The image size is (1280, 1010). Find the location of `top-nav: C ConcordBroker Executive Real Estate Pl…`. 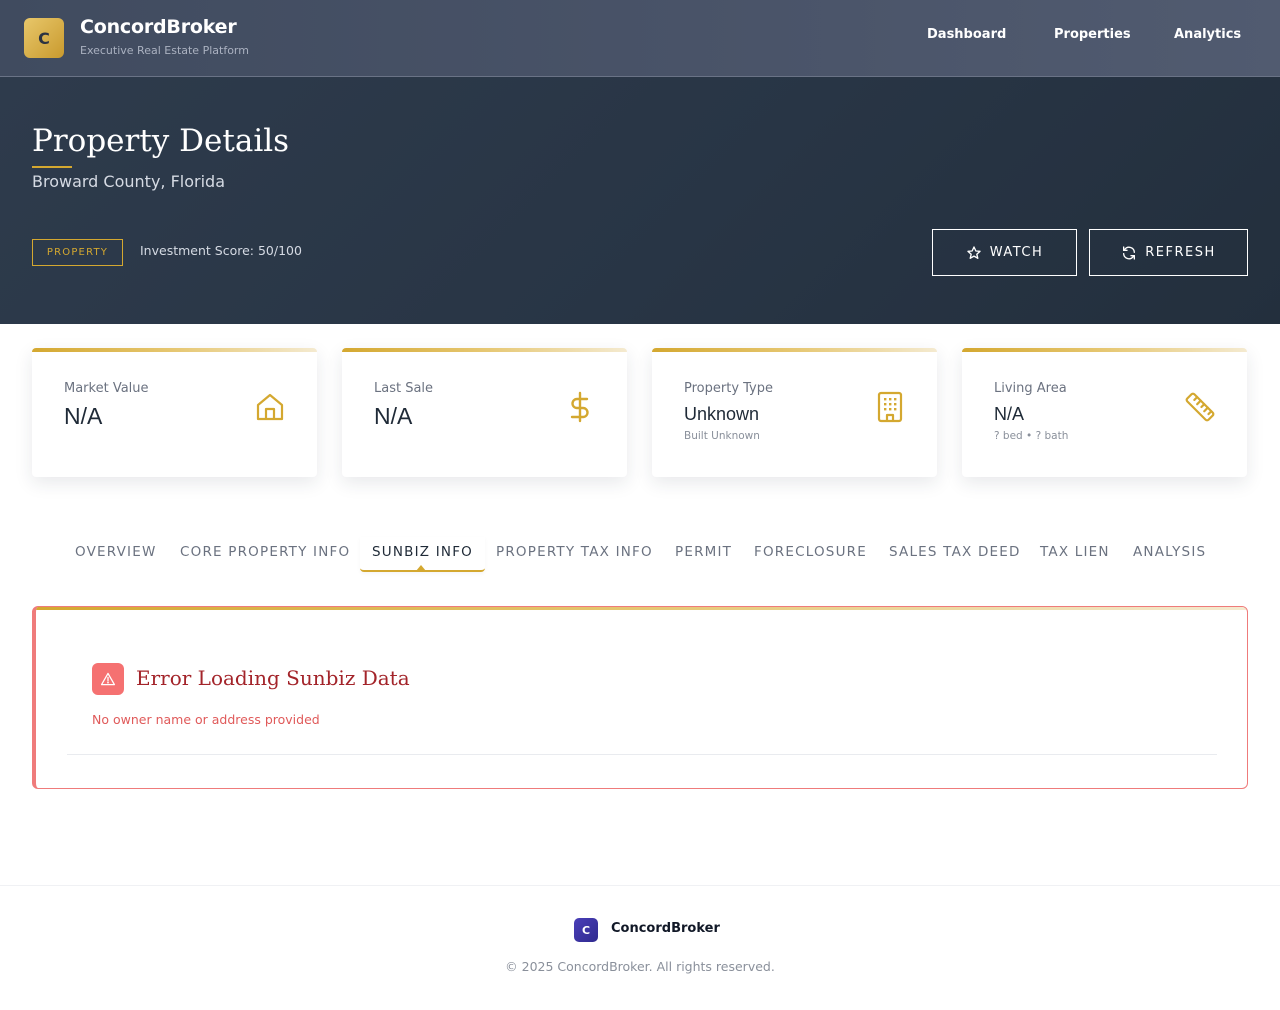

top-nav: C ConcordBroker Executive Real Estate Pl… is located at coordinates (640, 38).